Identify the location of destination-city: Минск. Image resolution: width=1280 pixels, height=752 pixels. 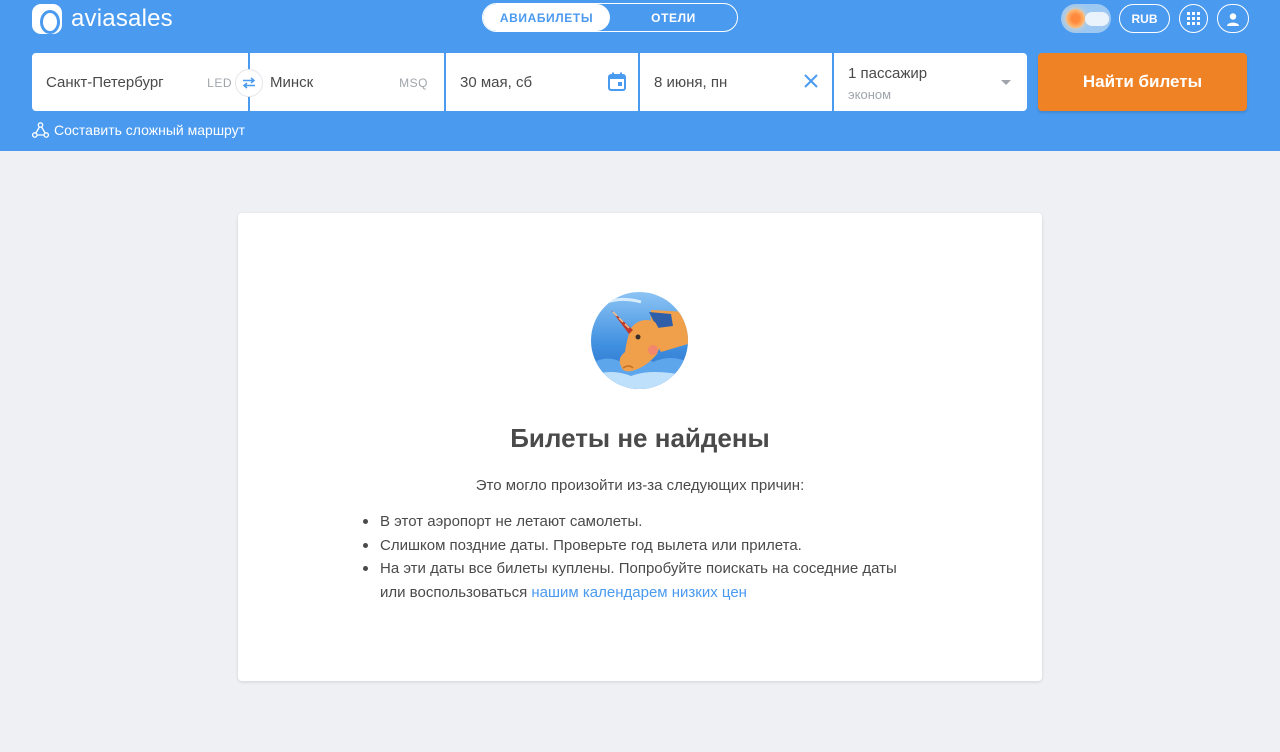
(292, 82).